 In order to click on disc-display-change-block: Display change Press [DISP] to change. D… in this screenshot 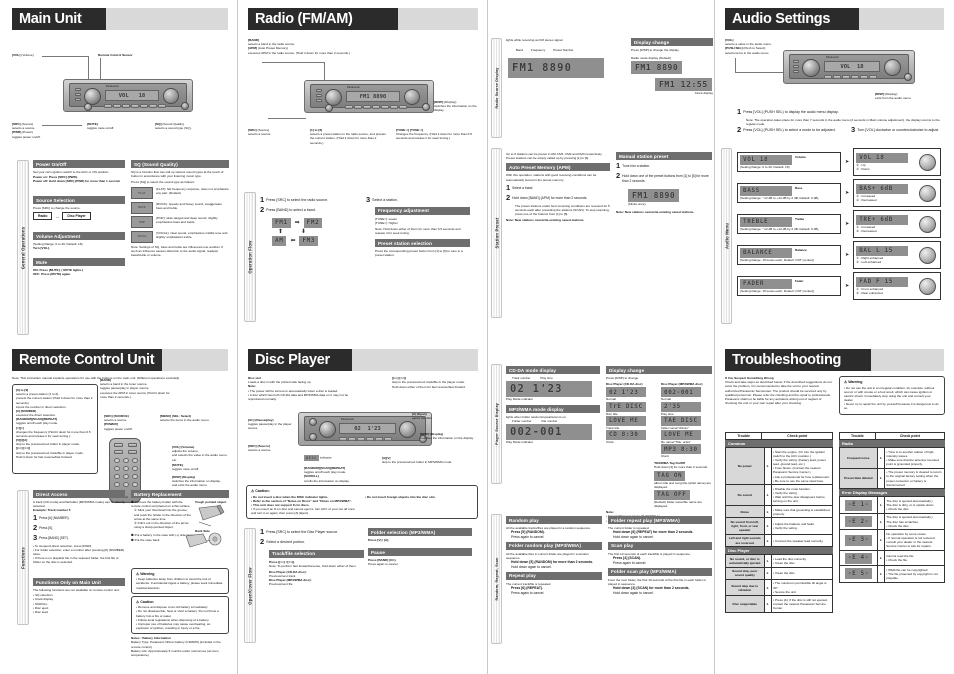, I will do `click(659, 444)`.